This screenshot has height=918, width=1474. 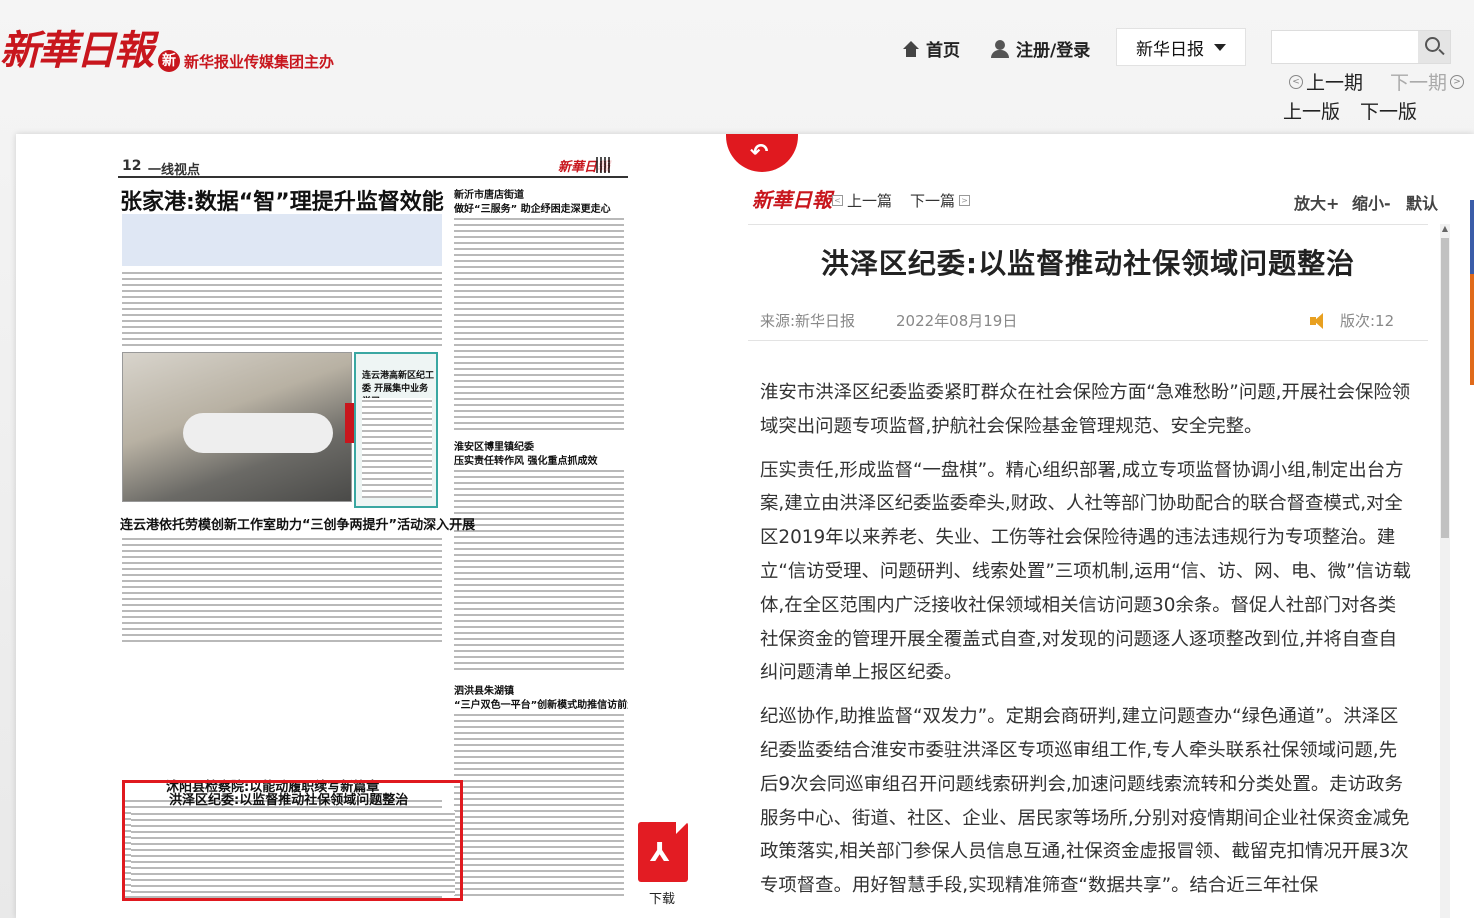 I want to click on article-logo: 新華日報, so click(x=792, y=200).